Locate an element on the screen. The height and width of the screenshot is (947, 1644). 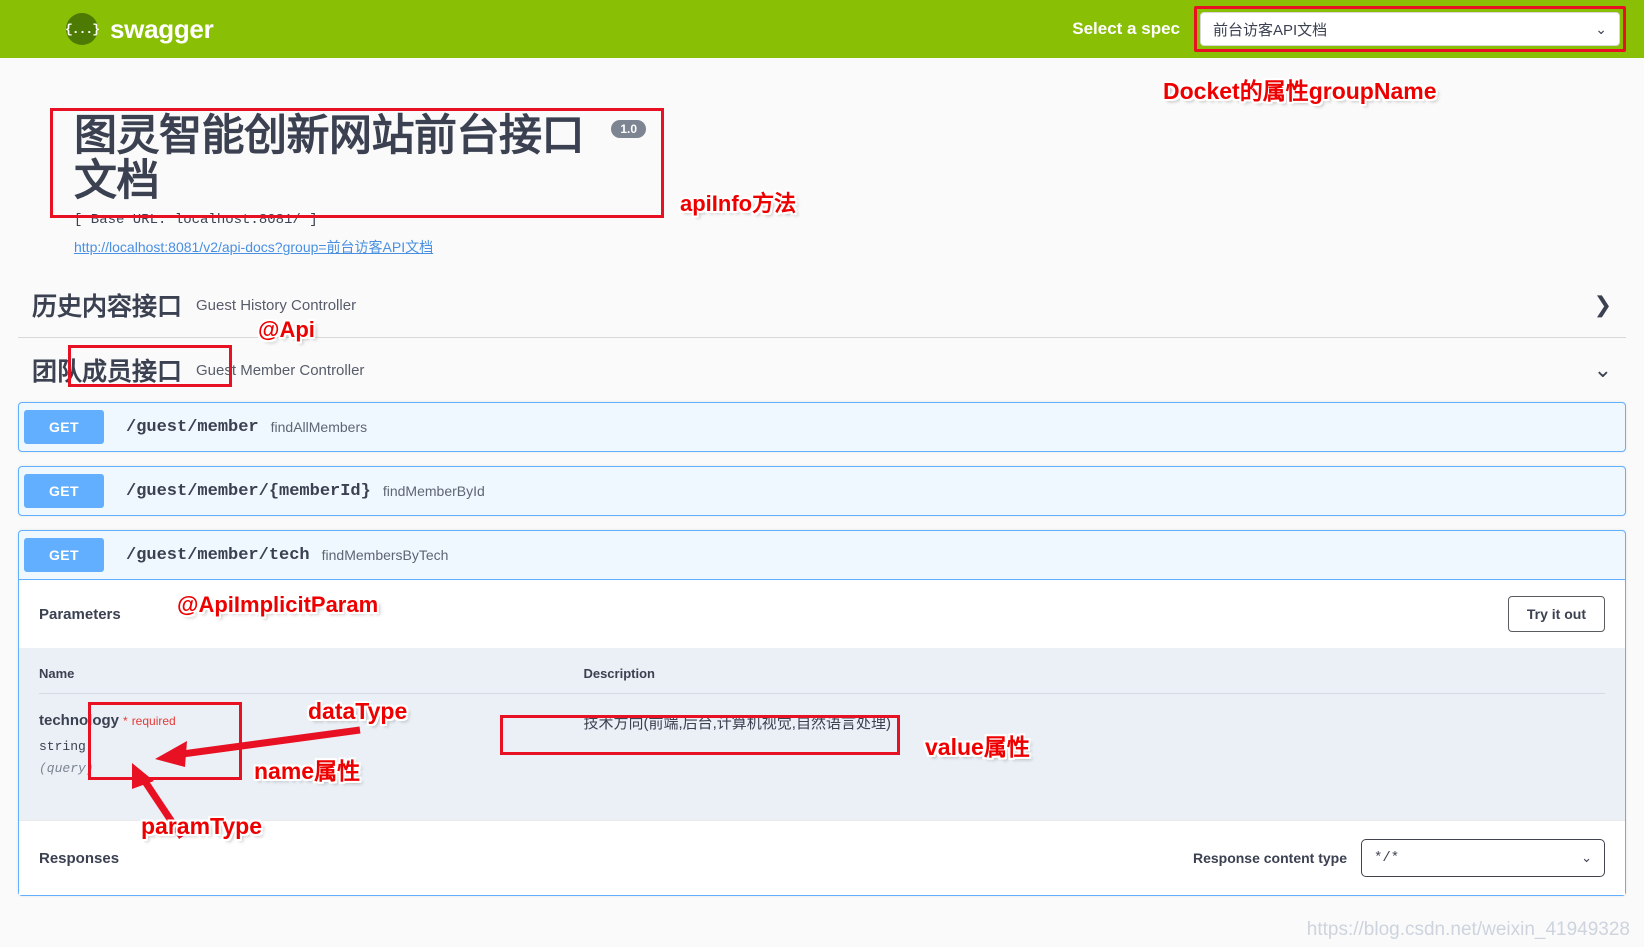
watermark: https://blog.csdn.net/weixin_41949328 is located at coordinates (1468, 929).